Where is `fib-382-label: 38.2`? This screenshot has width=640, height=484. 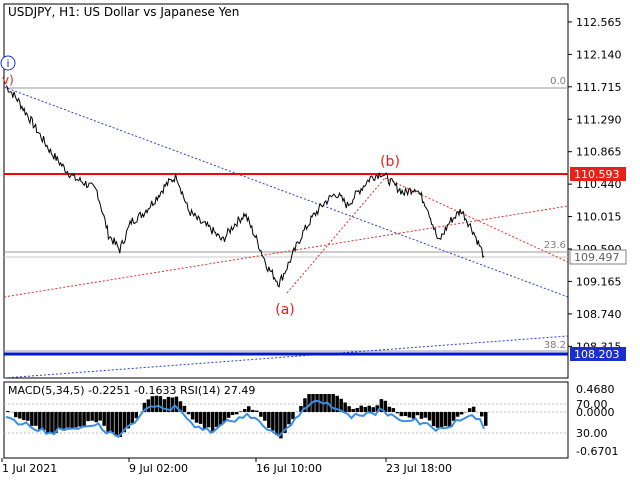
fib-382-label: 38.2 is located at coordinates (555, 345).